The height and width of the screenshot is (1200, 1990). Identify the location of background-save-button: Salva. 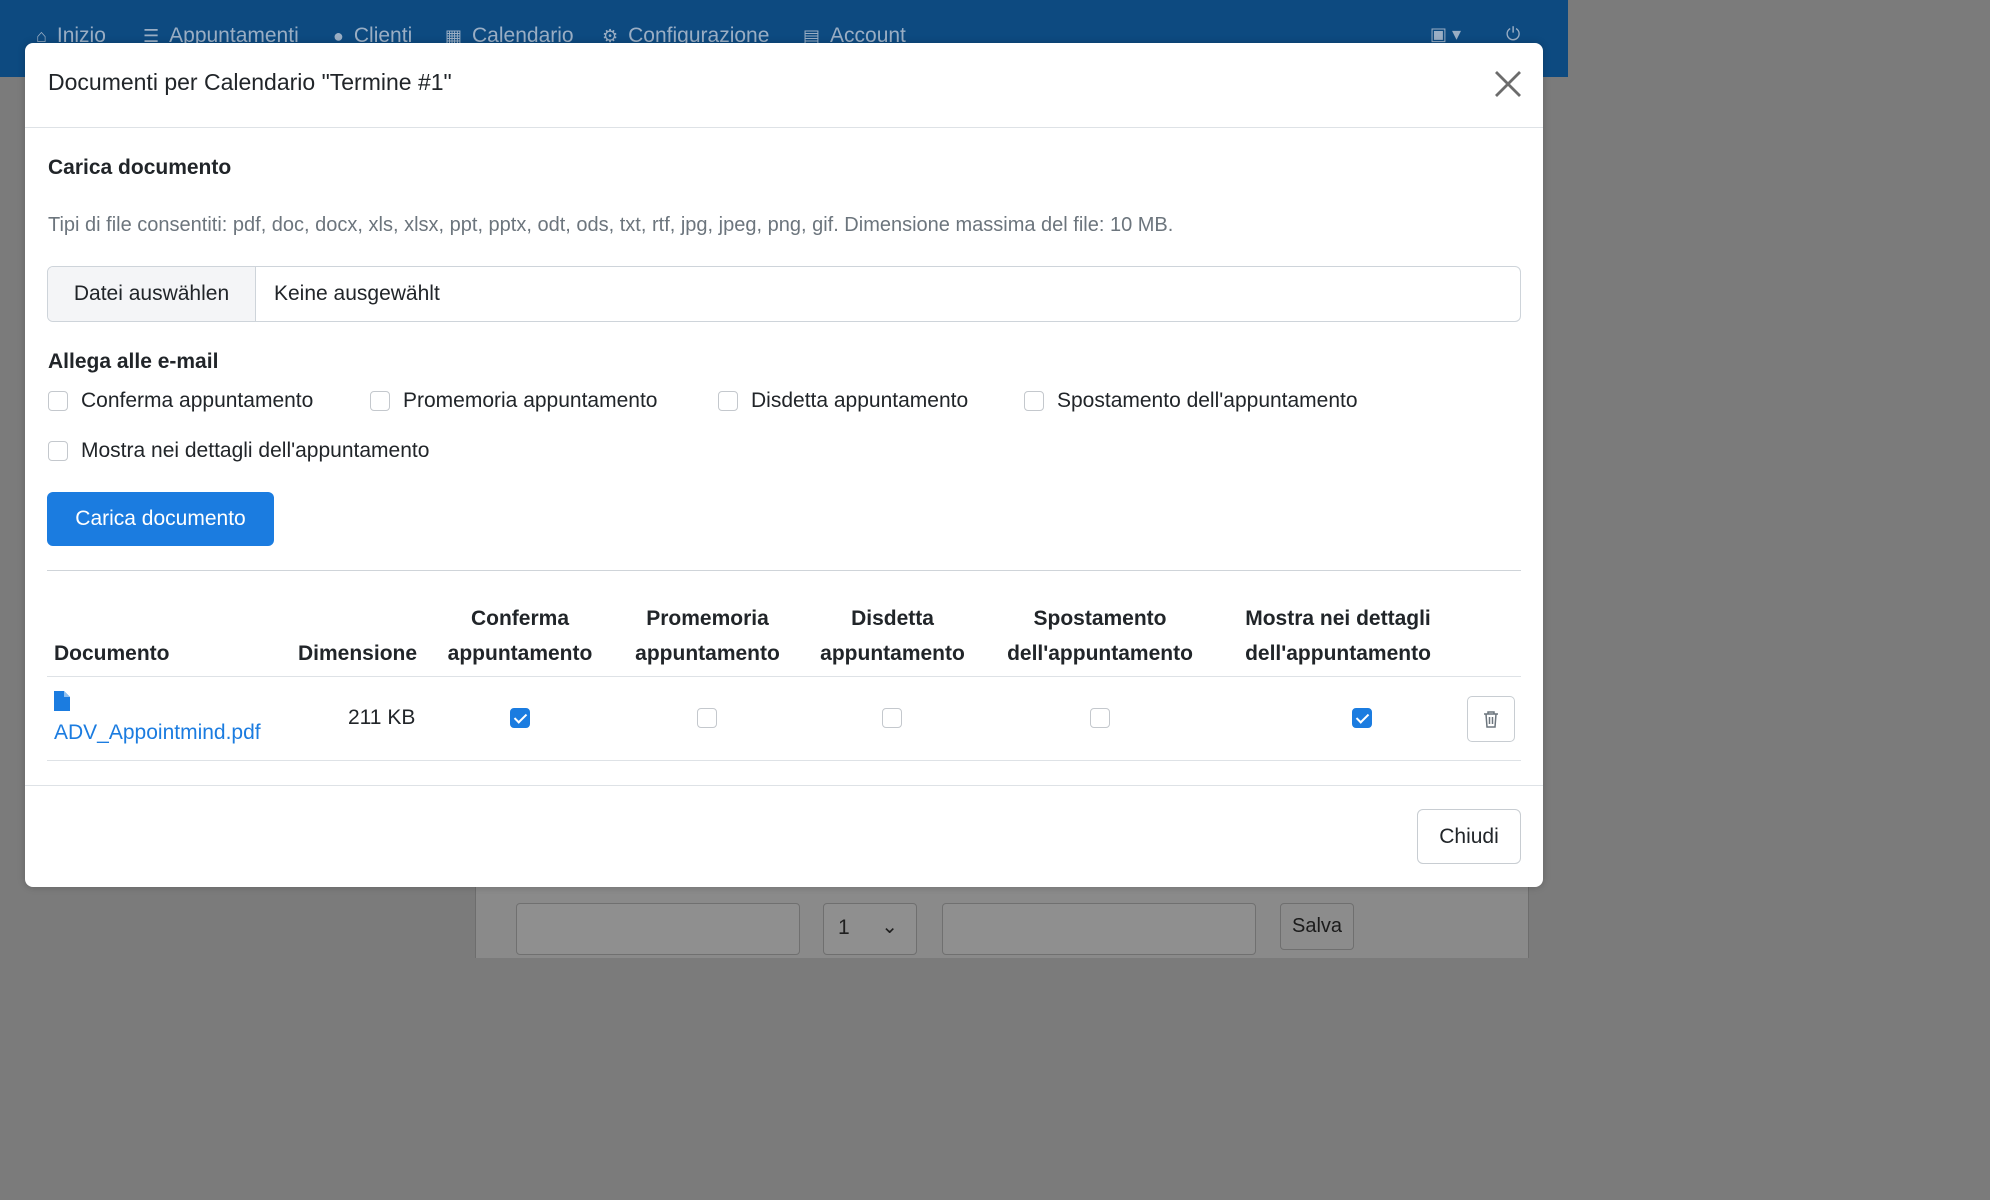
(1317, 926).